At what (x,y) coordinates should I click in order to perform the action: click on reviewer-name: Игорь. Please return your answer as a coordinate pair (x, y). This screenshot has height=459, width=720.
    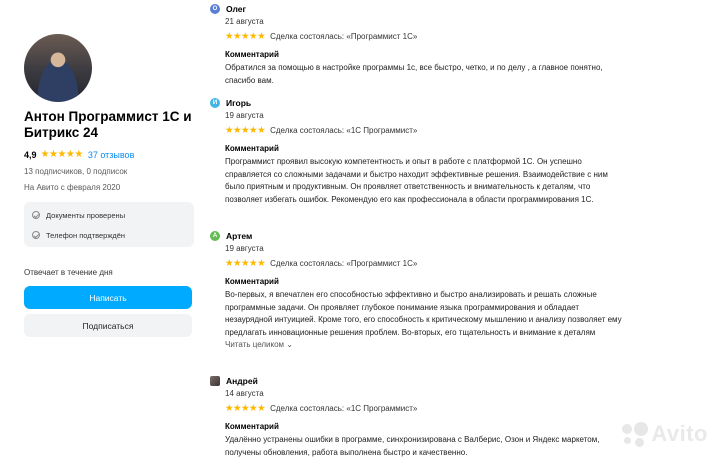
    Looking at the image, I should click on (238, 103).